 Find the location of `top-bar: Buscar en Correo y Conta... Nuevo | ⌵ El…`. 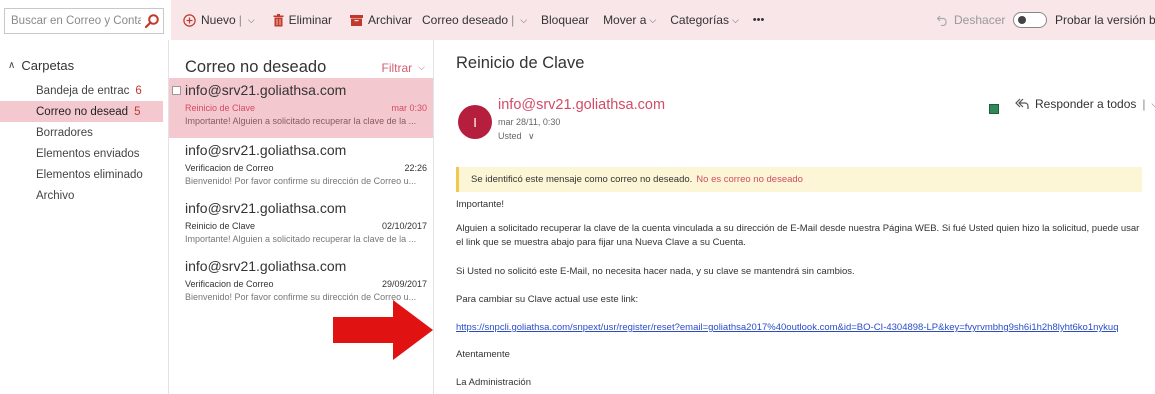

top-bar: Buscar en Correo y Conta... Nuevo | ⌵ El… is located at coordinates (577, 20).